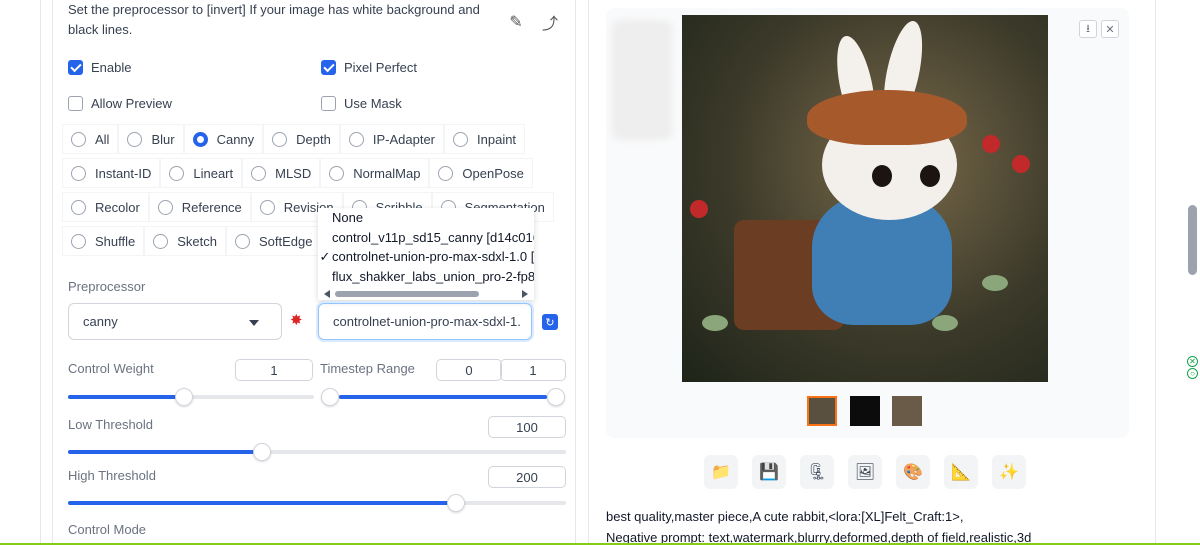  What do you see at coordinates (497, 139) in the screenshot?
I see `radio-label: Inpaint` at bounding box center [497, 139].